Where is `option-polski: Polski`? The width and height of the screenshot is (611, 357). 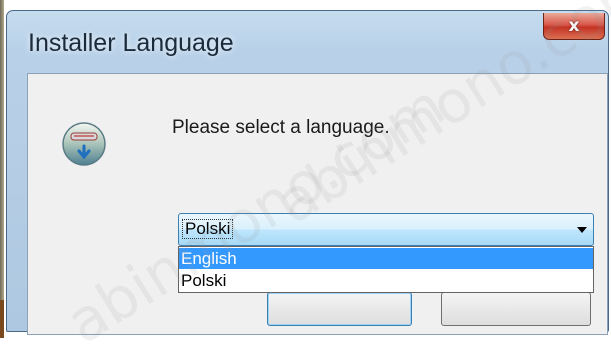
option-polski: Polski is located at coordinates (386, 280).